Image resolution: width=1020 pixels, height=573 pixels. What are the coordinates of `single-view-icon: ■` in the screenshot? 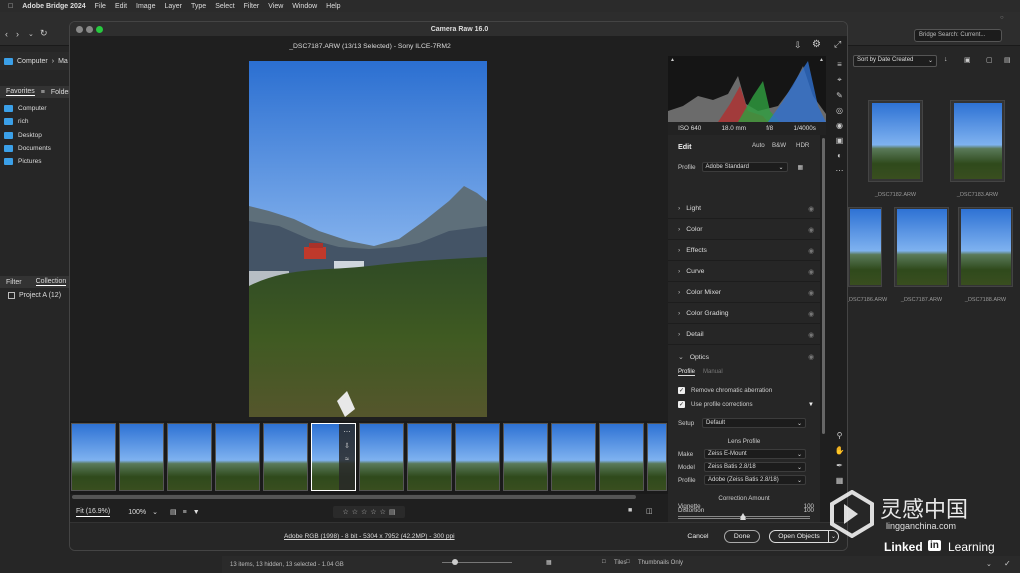 It's located at (630, 510).